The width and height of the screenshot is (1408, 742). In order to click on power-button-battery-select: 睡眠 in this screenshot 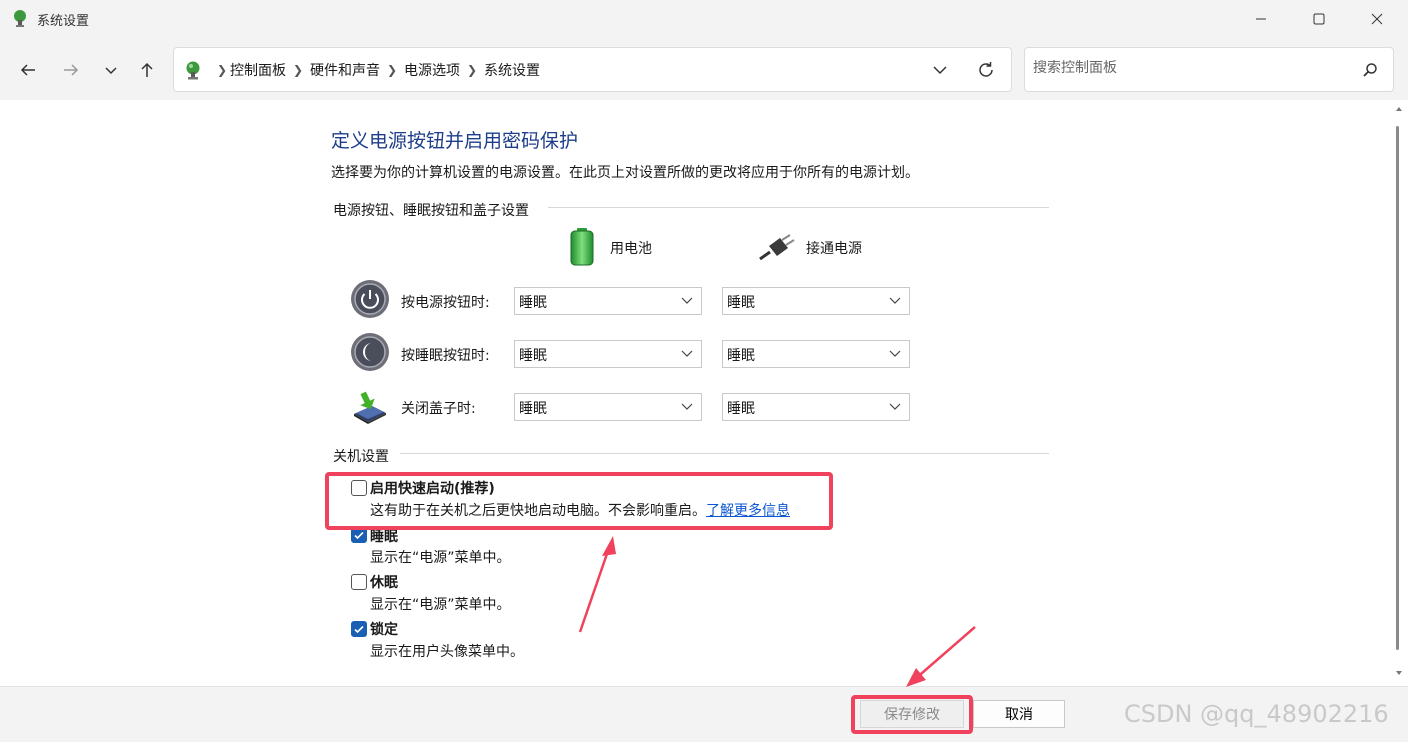, I will do `click(608, 301)`.